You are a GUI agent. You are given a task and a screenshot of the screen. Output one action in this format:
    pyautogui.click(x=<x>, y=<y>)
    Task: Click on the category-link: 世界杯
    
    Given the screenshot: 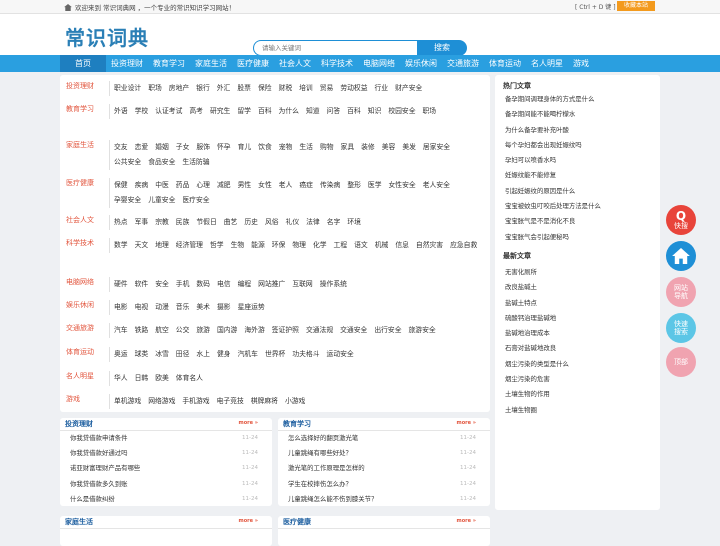 What is the action you would take?
    pyautogui.click(x=275, y=354)
    